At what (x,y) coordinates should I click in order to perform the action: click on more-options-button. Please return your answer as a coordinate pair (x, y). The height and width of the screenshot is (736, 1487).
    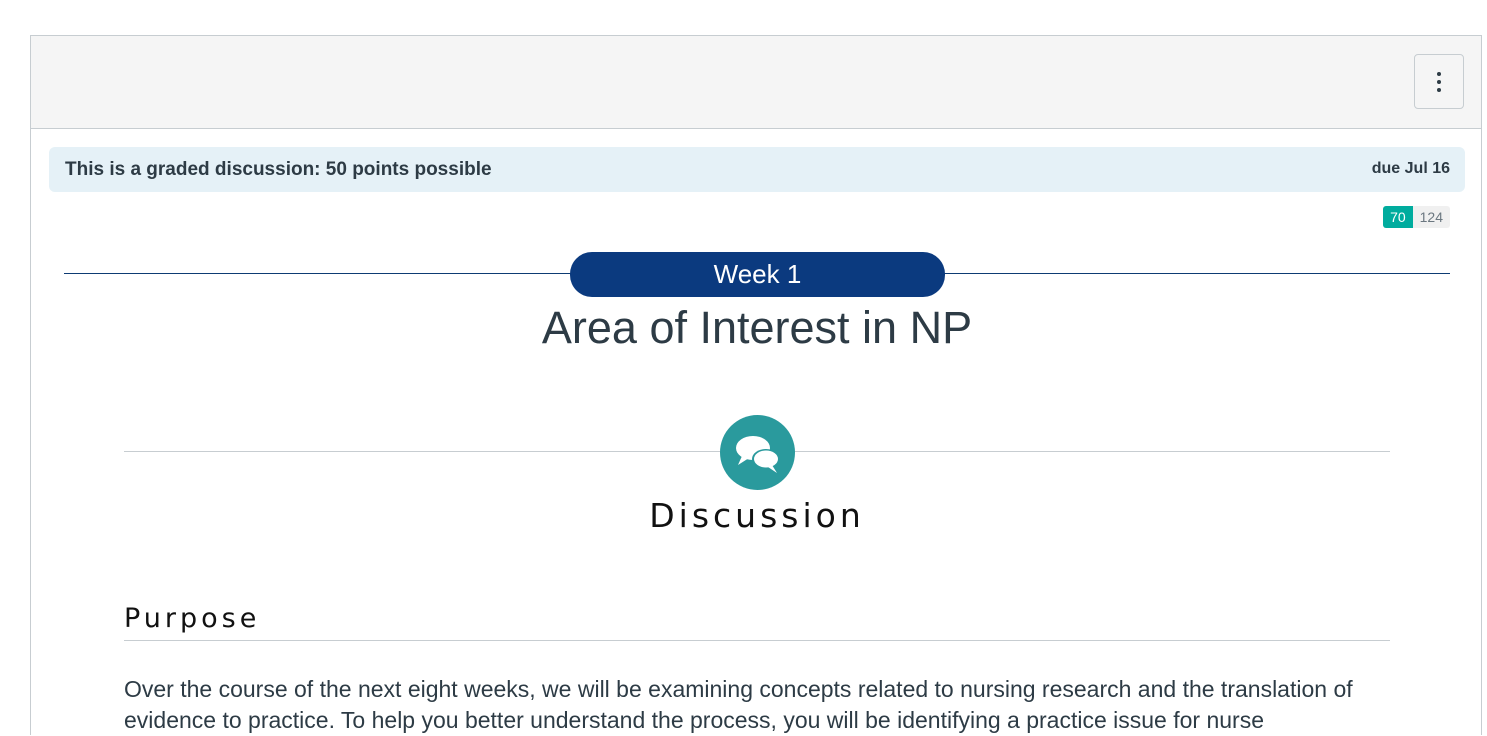
    Looking at the image, I should click on (1439, 81).